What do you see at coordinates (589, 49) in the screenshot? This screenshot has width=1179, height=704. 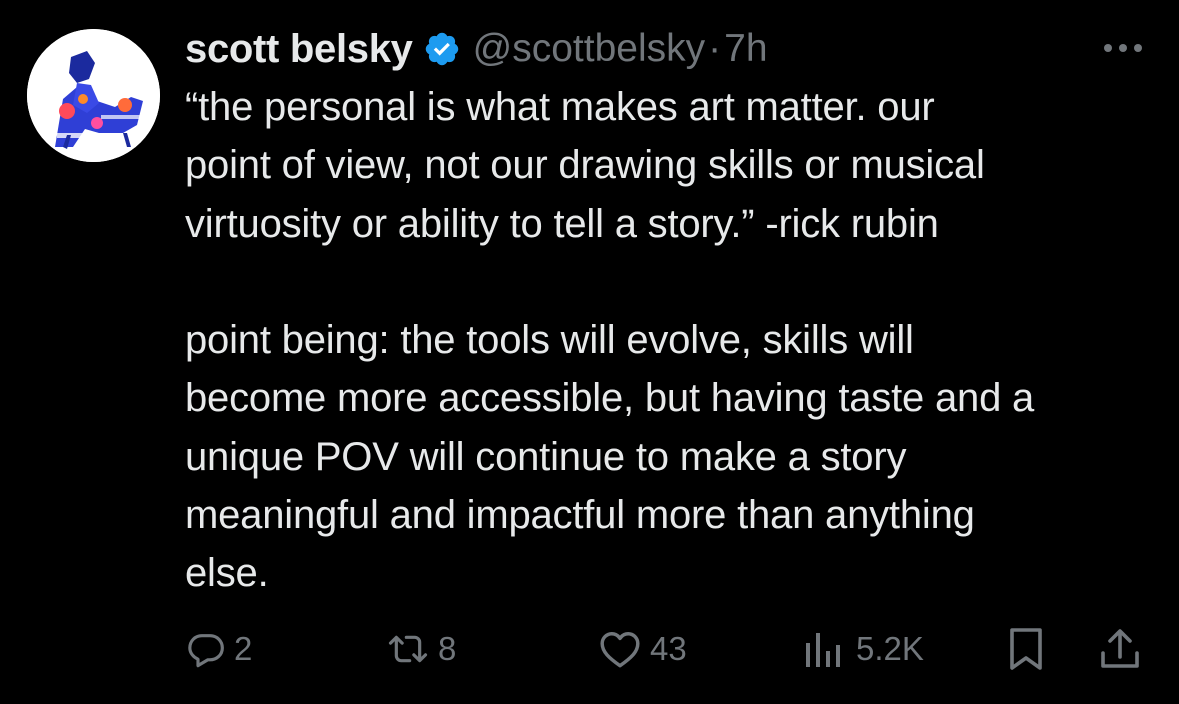 I see `author-handle: @scottbelsky` at bounding box center [589, 49].